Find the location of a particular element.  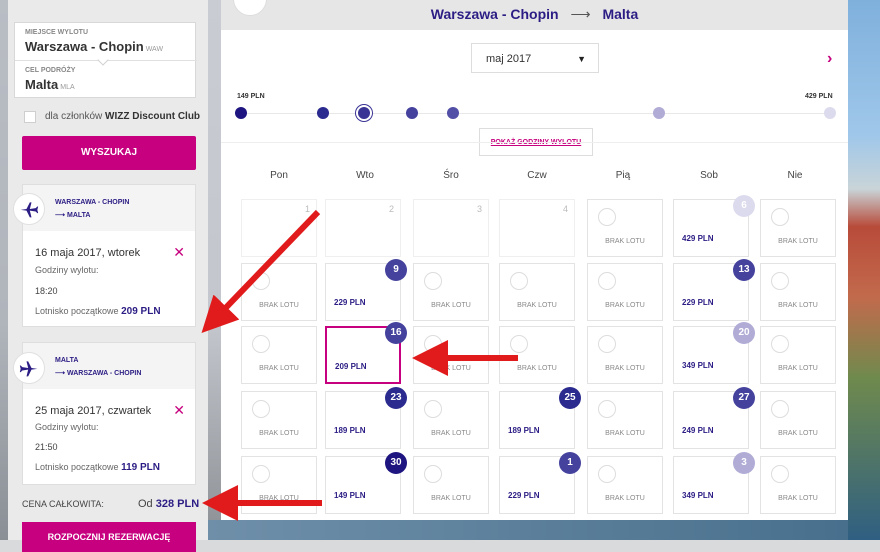

start-booking-button: ROZPOCZNIJ REZERWACJĘ is located at coordinates (109, 537).